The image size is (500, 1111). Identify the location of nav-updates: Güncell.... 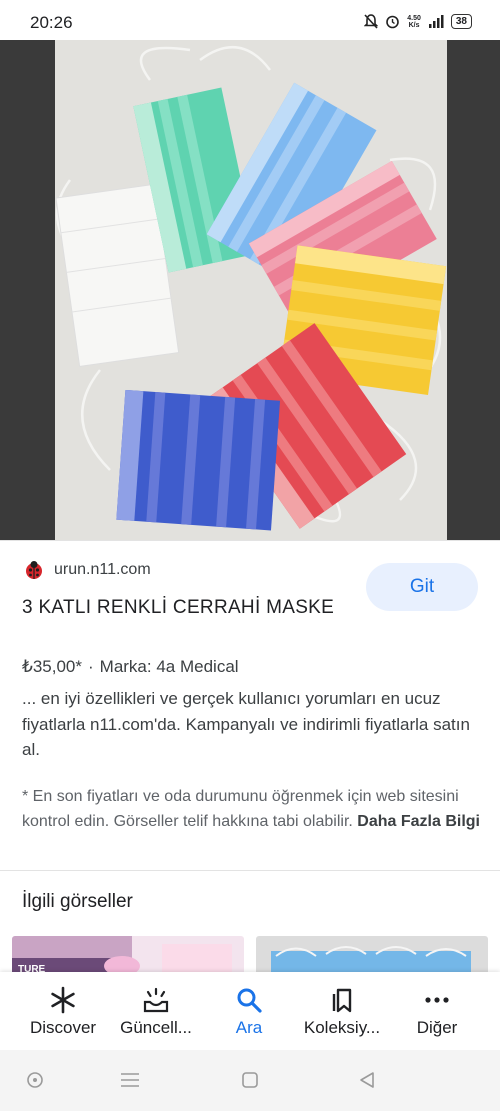
(156, 1011).